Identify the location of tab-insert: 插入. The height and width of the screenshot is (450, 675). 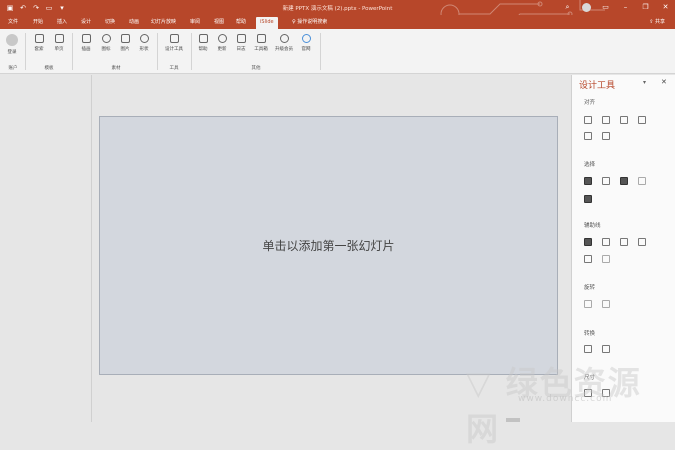
(62, 23).